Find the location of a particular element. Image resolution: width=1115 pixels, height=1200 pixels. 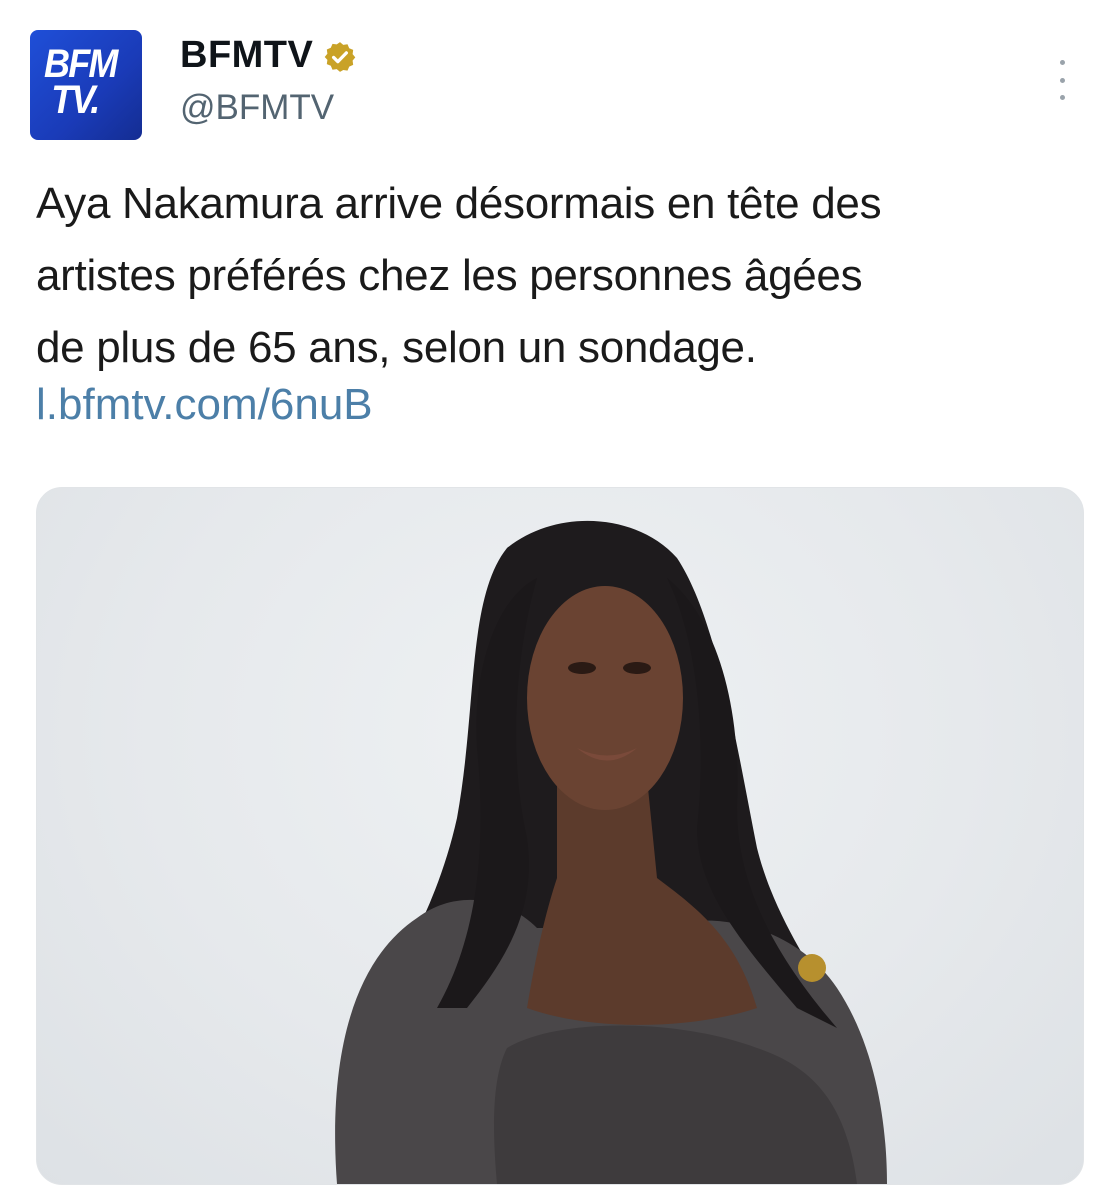

avatar-logo-text: BFM TV. is located at coordinates (81, 82).